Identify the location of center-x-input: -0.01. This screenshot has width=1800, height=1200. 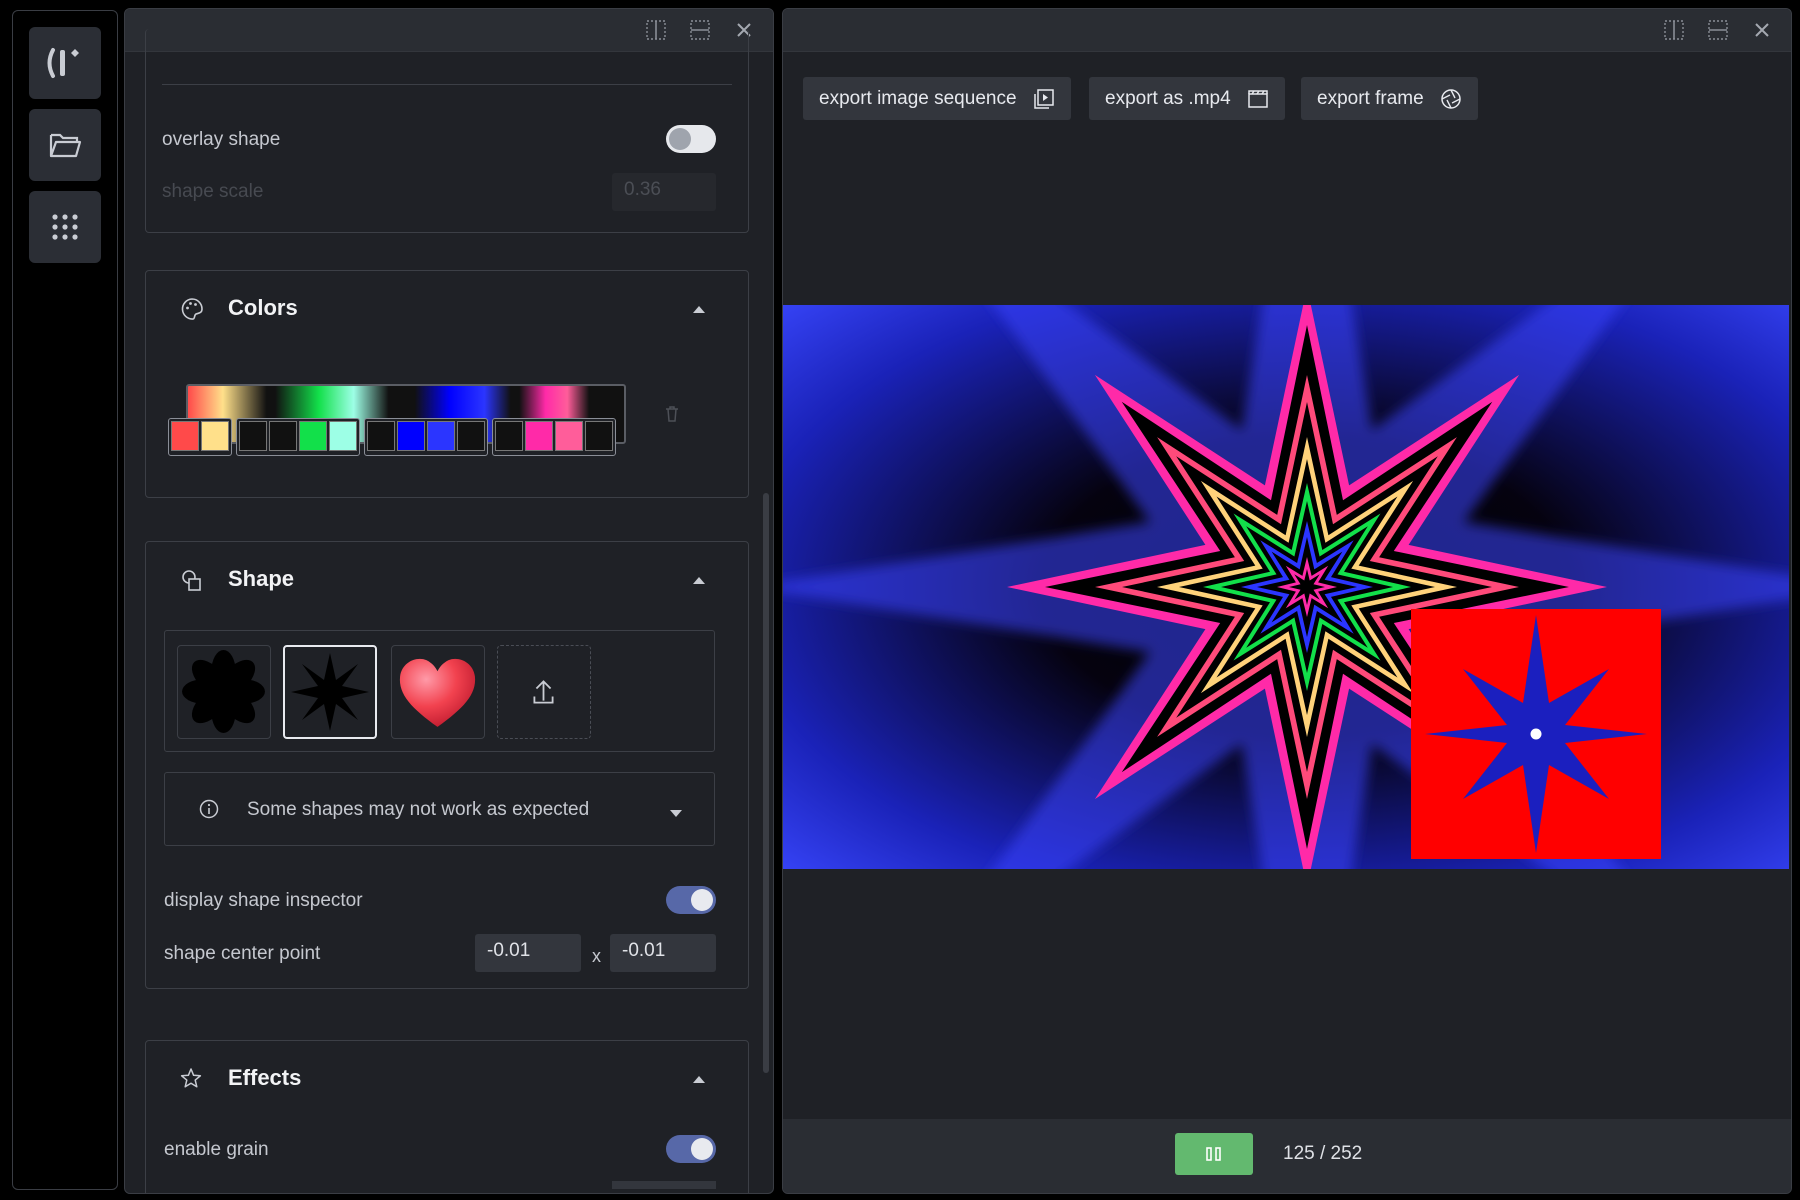
(528, 953).